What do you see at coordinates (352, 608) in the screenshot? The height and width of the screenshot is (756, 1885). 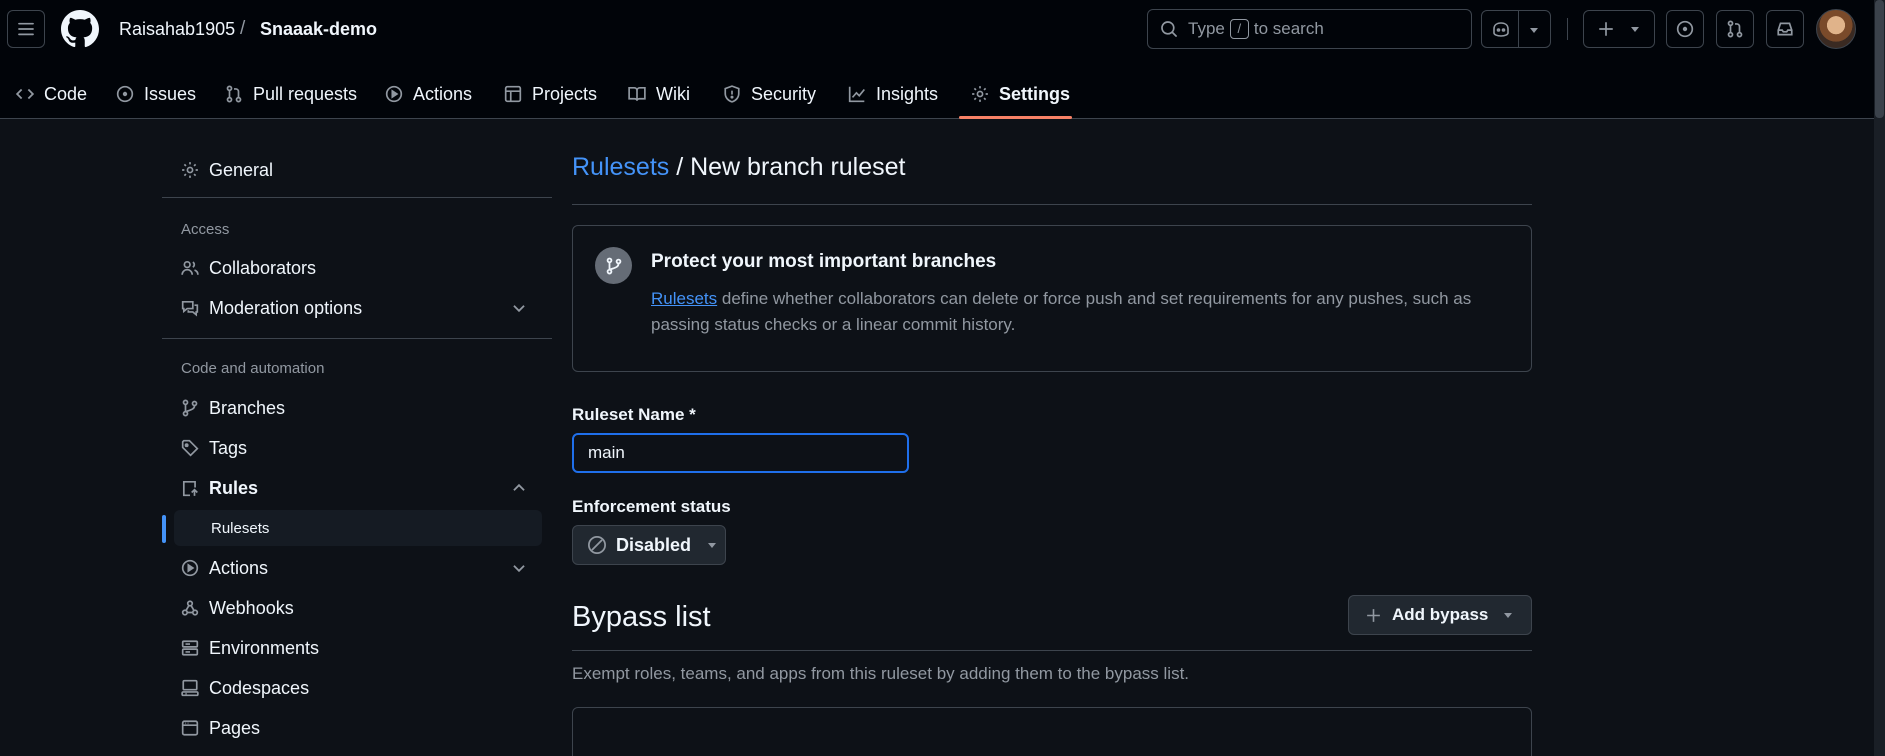 I see `sidebar-item-webhooks: Webhooks` at bounding box center [352, 608].